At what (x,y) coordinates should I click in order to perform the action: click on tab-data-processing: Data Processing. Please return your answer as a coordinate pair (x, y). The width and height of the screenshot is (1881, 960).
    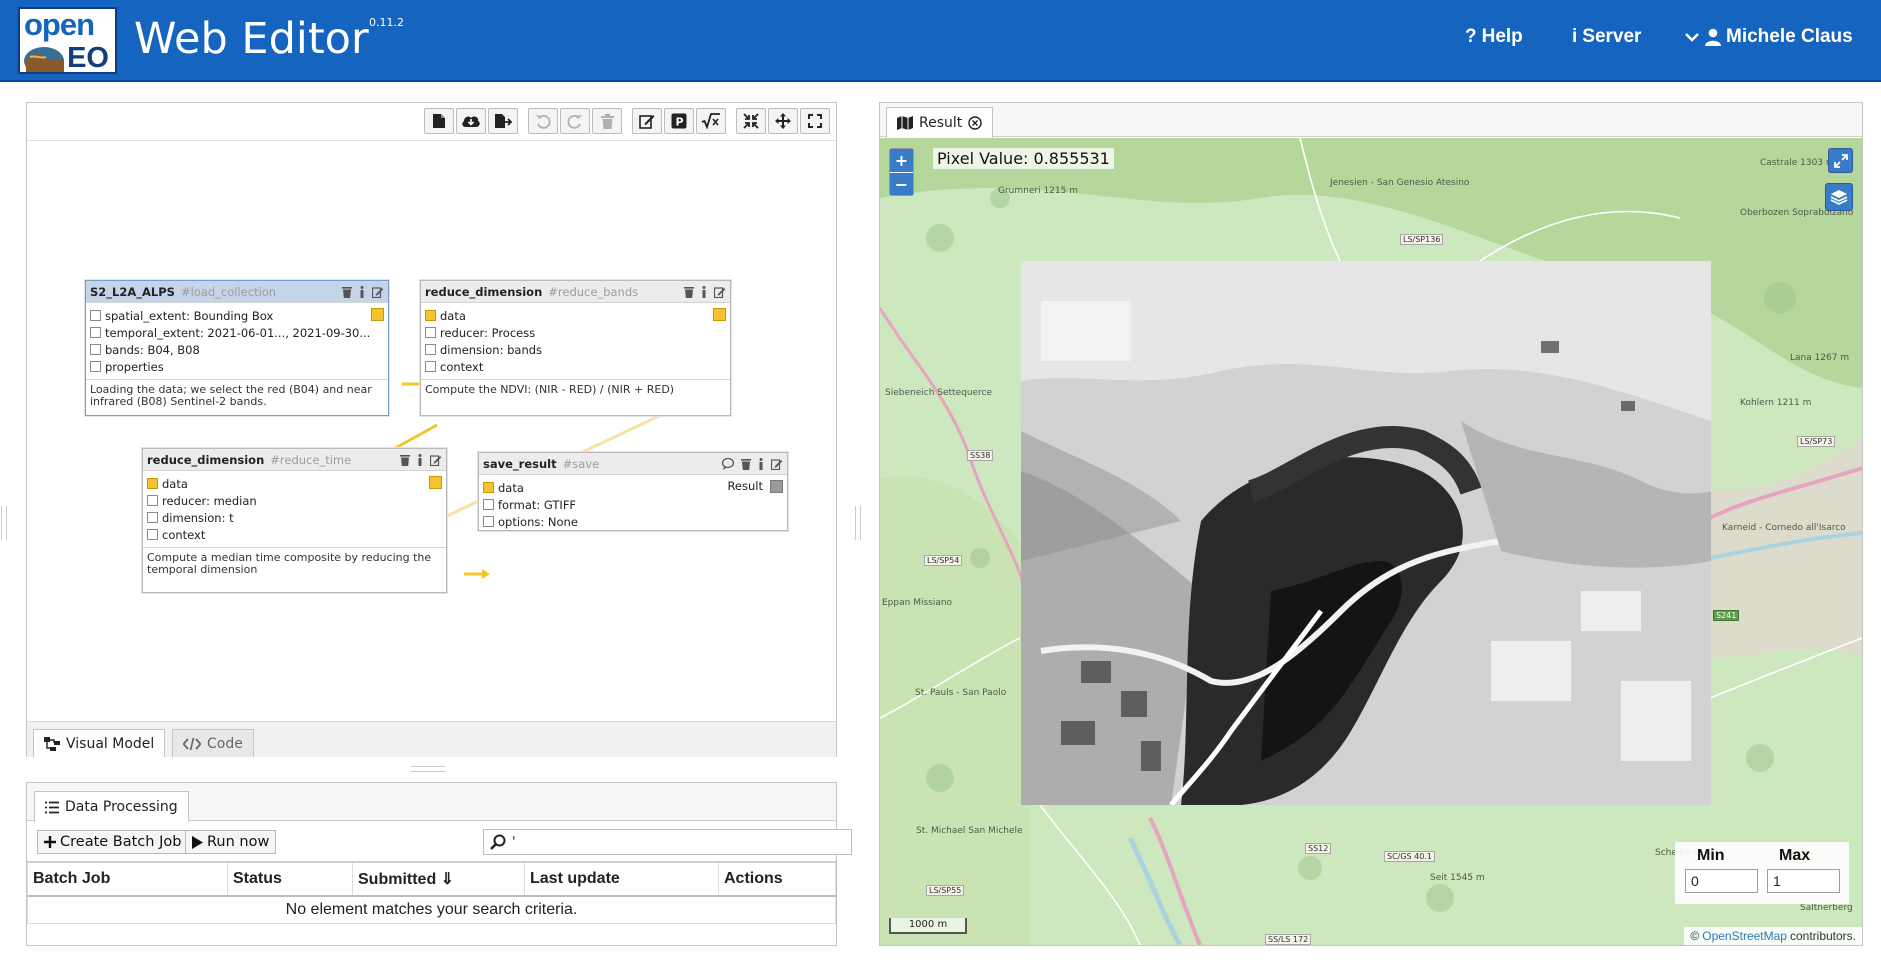
    Looking at the image, I should click on (111, 806).